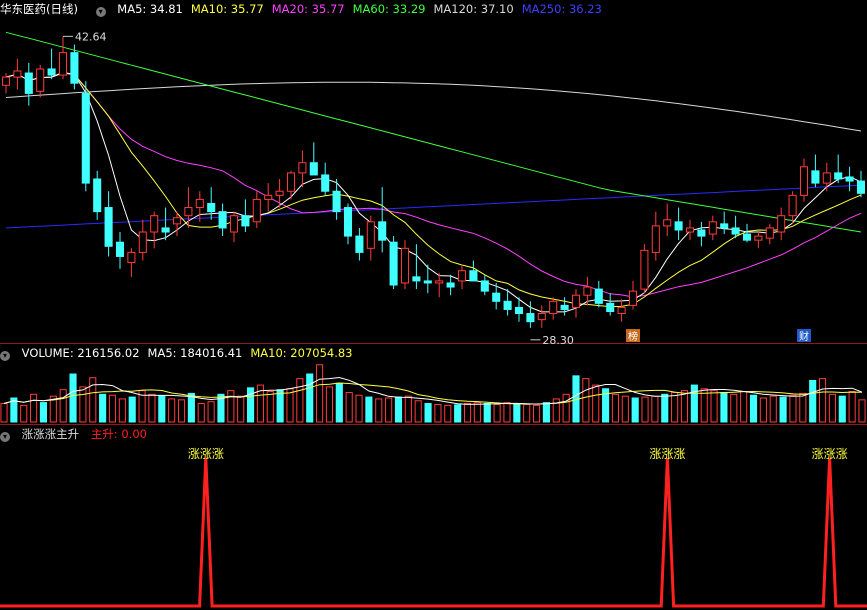  I want to click on low-price-label: 28.30, so click(558, 340).